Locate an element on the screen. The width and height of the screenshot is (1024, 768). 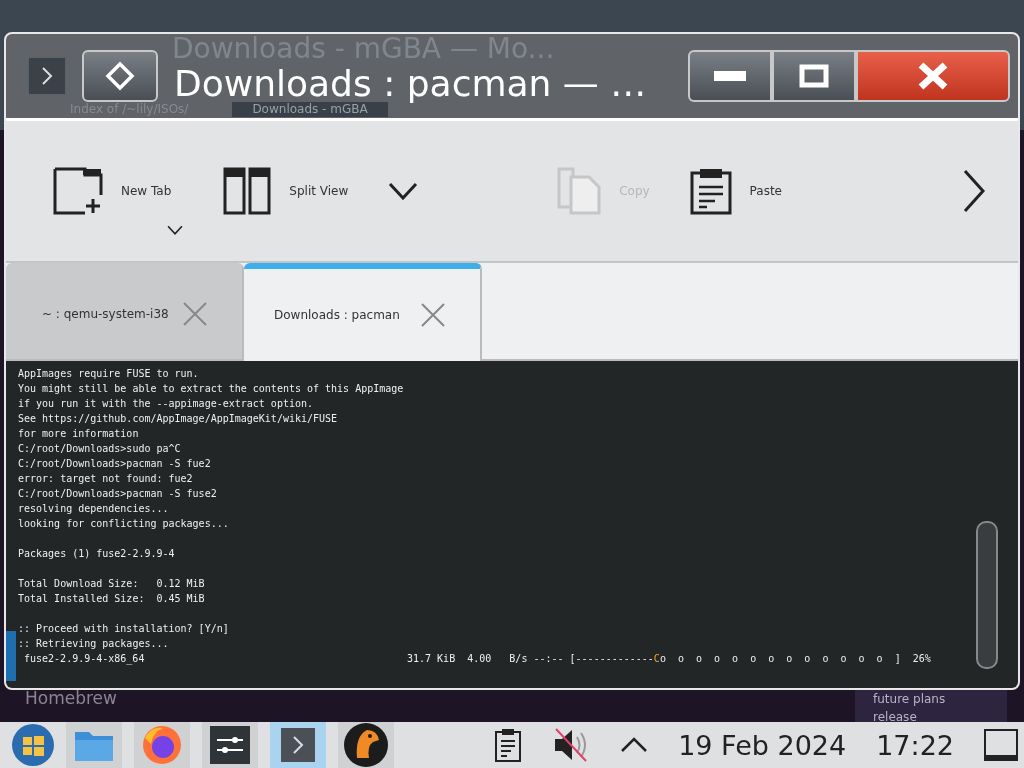
terminal-tab: ~ : qemu-system-i38 is located at coordinates (125, 312).